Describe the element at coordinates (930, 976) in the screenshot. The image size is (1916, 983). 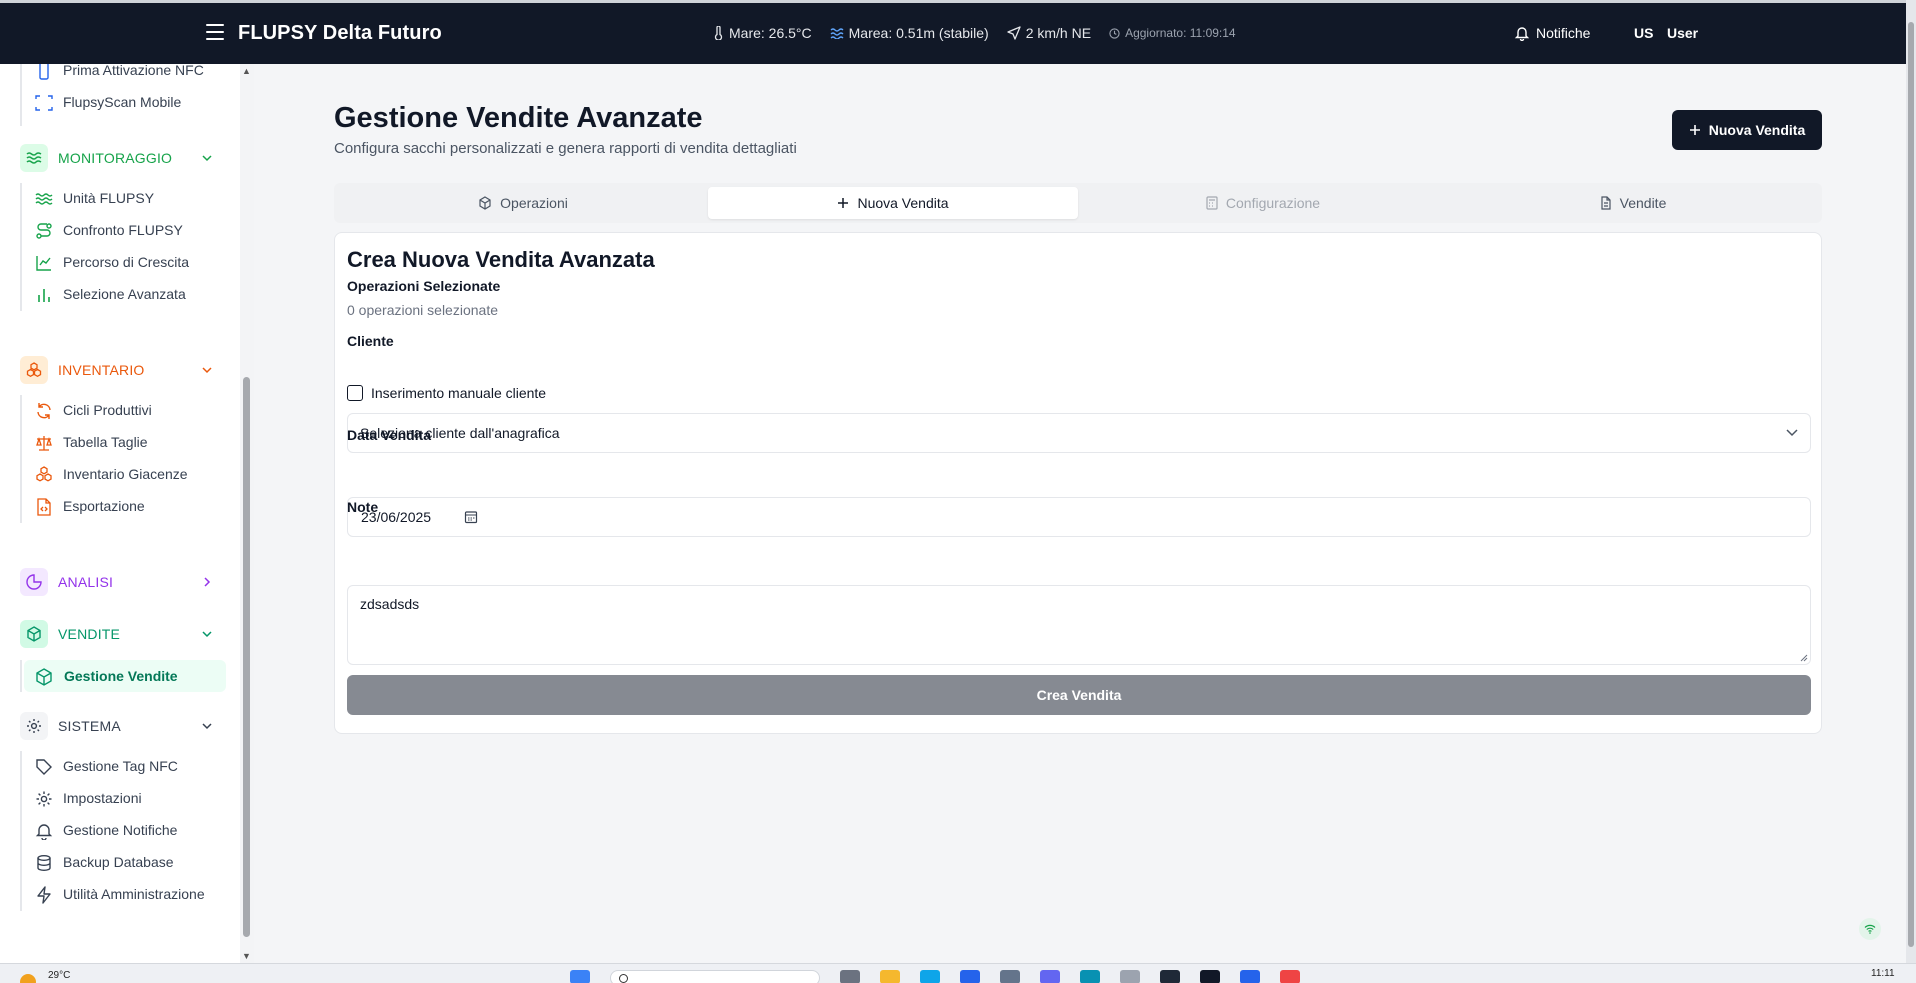
I see `edge-browser-icon` at that location.